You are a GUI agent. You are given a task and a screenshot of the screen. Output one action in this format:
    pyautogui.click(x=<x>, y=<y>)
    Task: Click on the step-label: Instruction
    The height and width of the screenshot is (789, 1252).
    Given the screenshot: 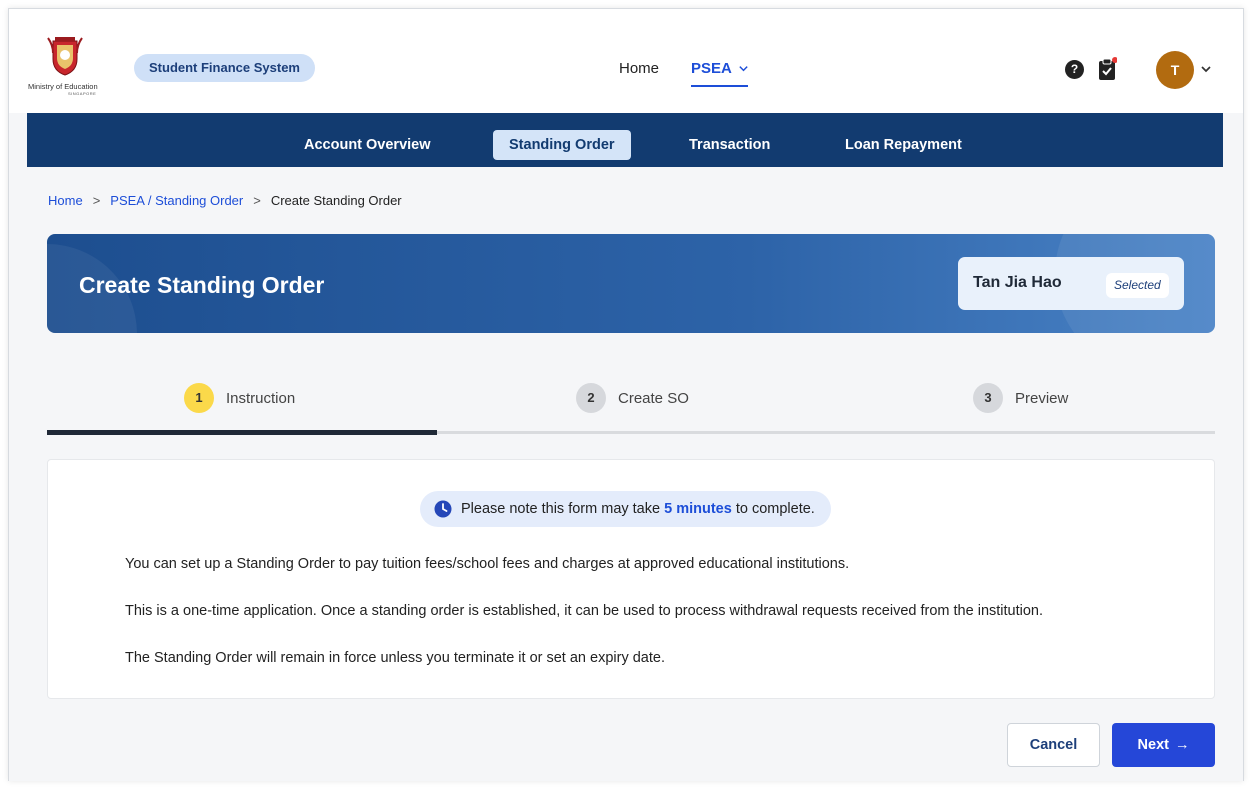 What is the action you would take?
    pyautogui.click(x=261, y=398)
    